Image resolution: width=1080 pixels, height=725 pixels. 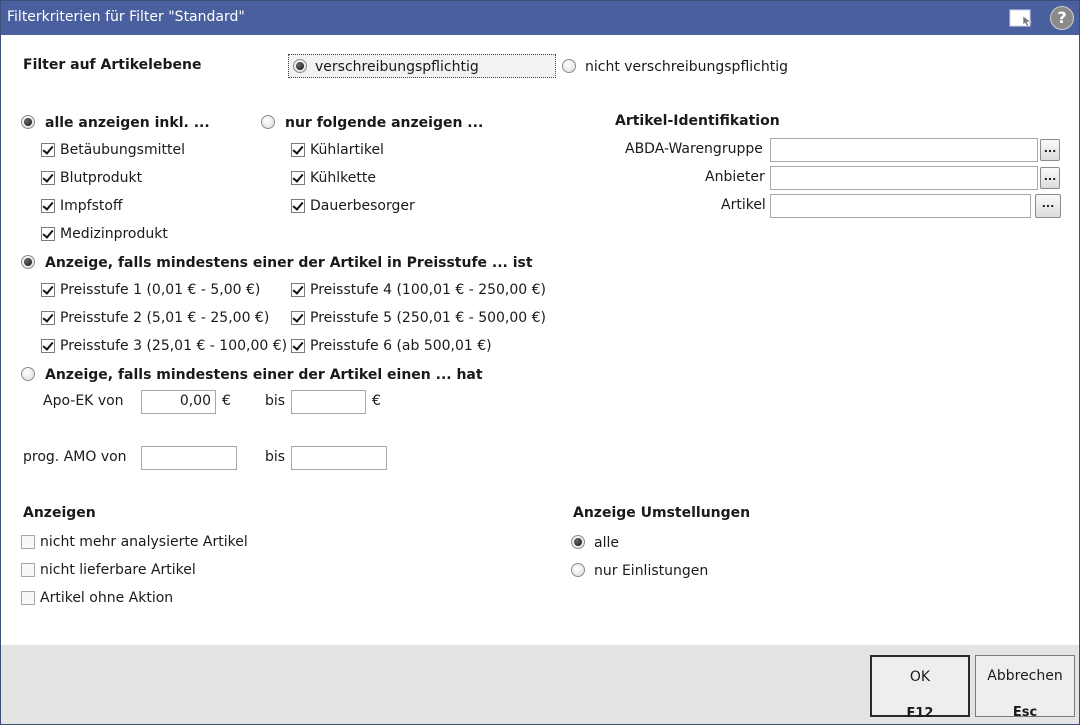 I want to click on radio-umstellungen-einlistungen: nur Einlistungen, so click(x=651, y=572).